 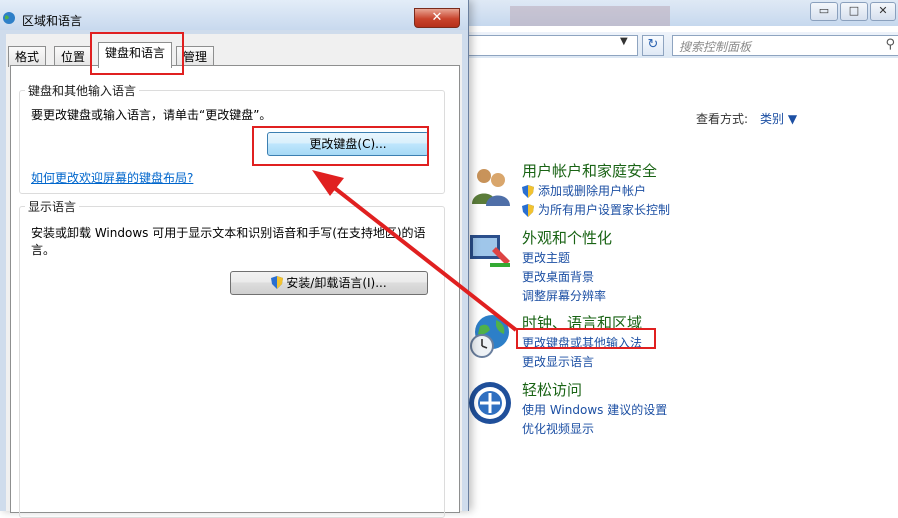 I want to click on view-by-dropdown: 类别 ▼, so click(x=778, y=118).